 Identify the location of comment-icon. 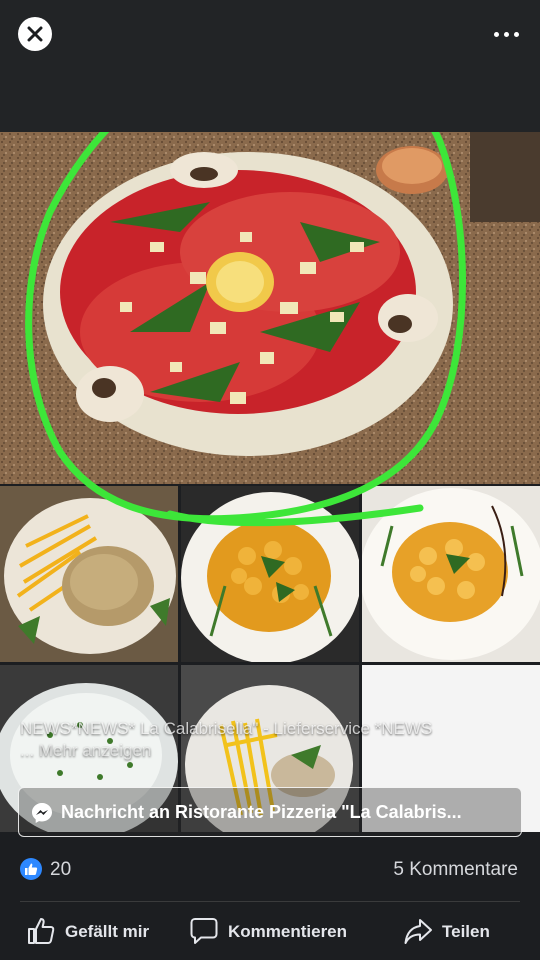
(204, 931).